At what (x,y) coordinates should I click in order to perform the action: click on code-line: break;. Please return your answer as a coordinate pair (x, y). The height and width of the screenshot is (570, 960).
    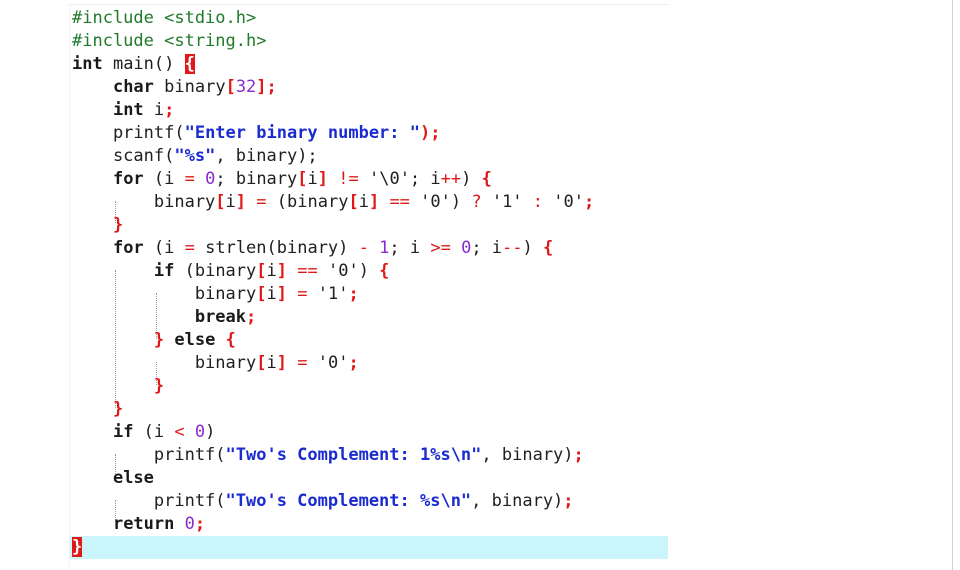
    Looking at the image, I should click on (163, 317).